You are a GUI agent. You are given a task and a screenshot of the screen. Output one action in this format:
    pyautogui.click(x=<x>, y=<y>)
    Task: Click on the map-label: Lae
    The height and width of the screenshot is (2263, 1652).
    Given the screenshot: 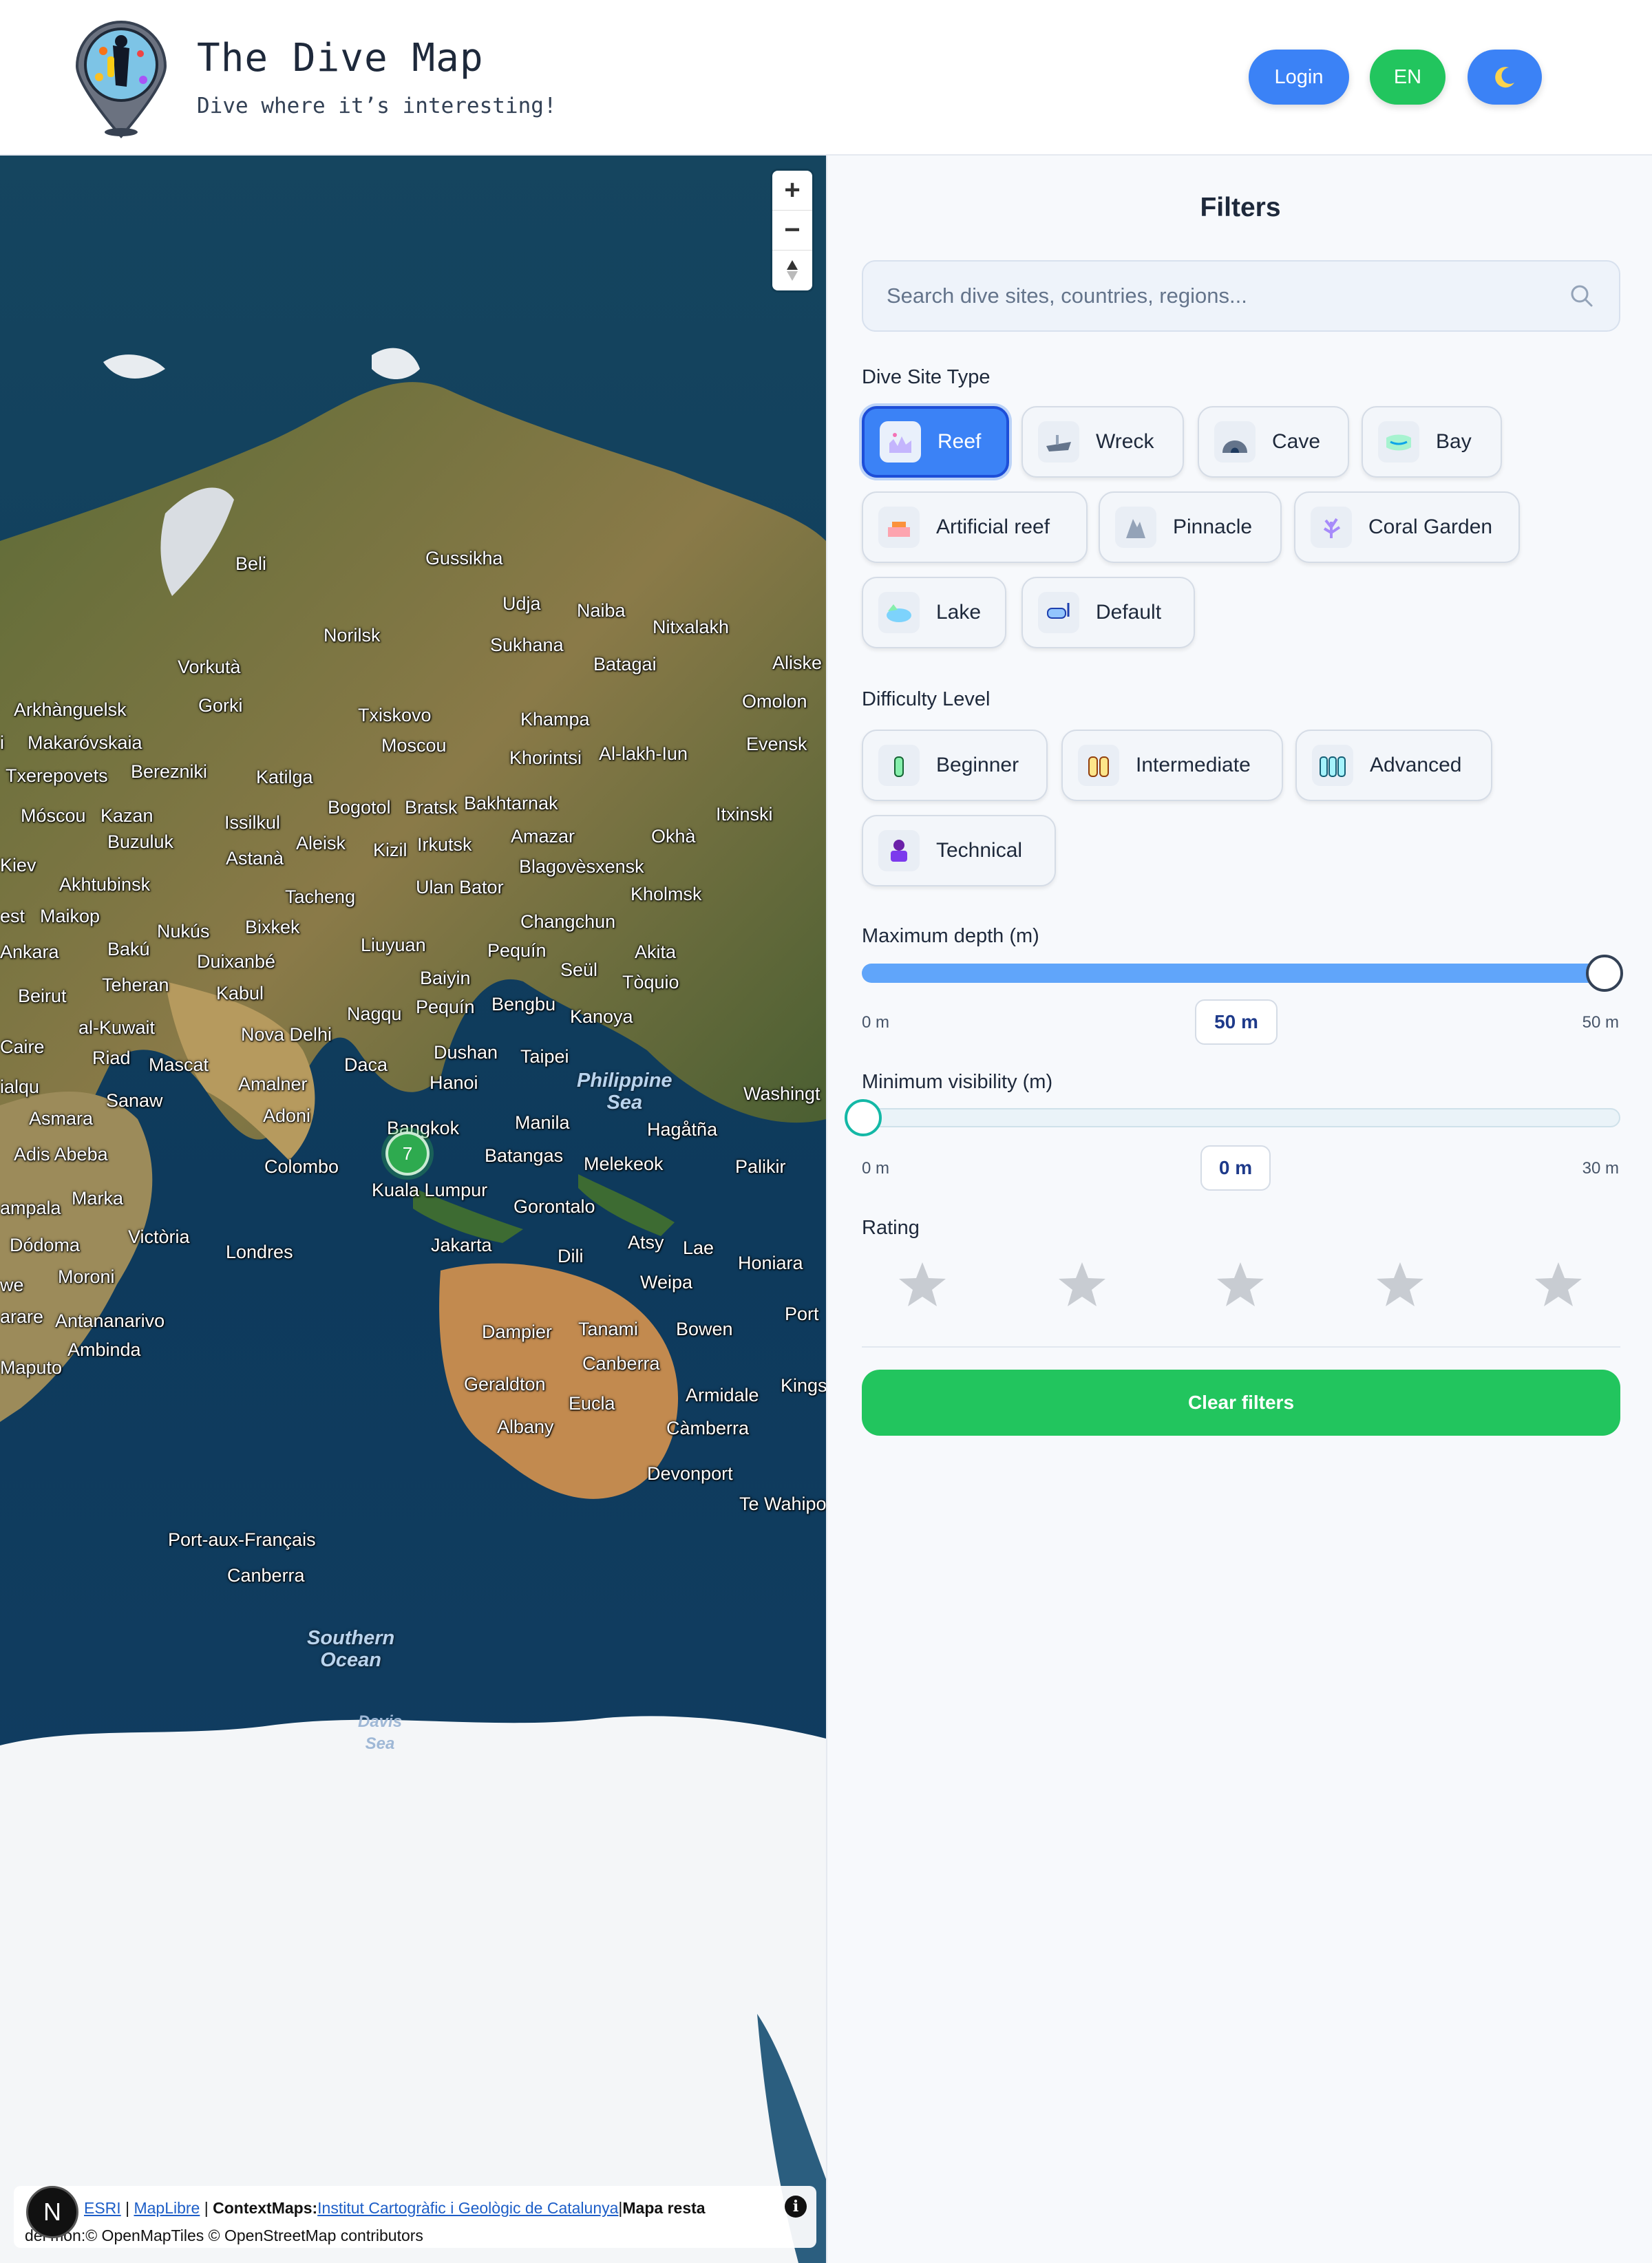 What is the action you would take?
    pyautogui.click(x=698, y=1247)
    